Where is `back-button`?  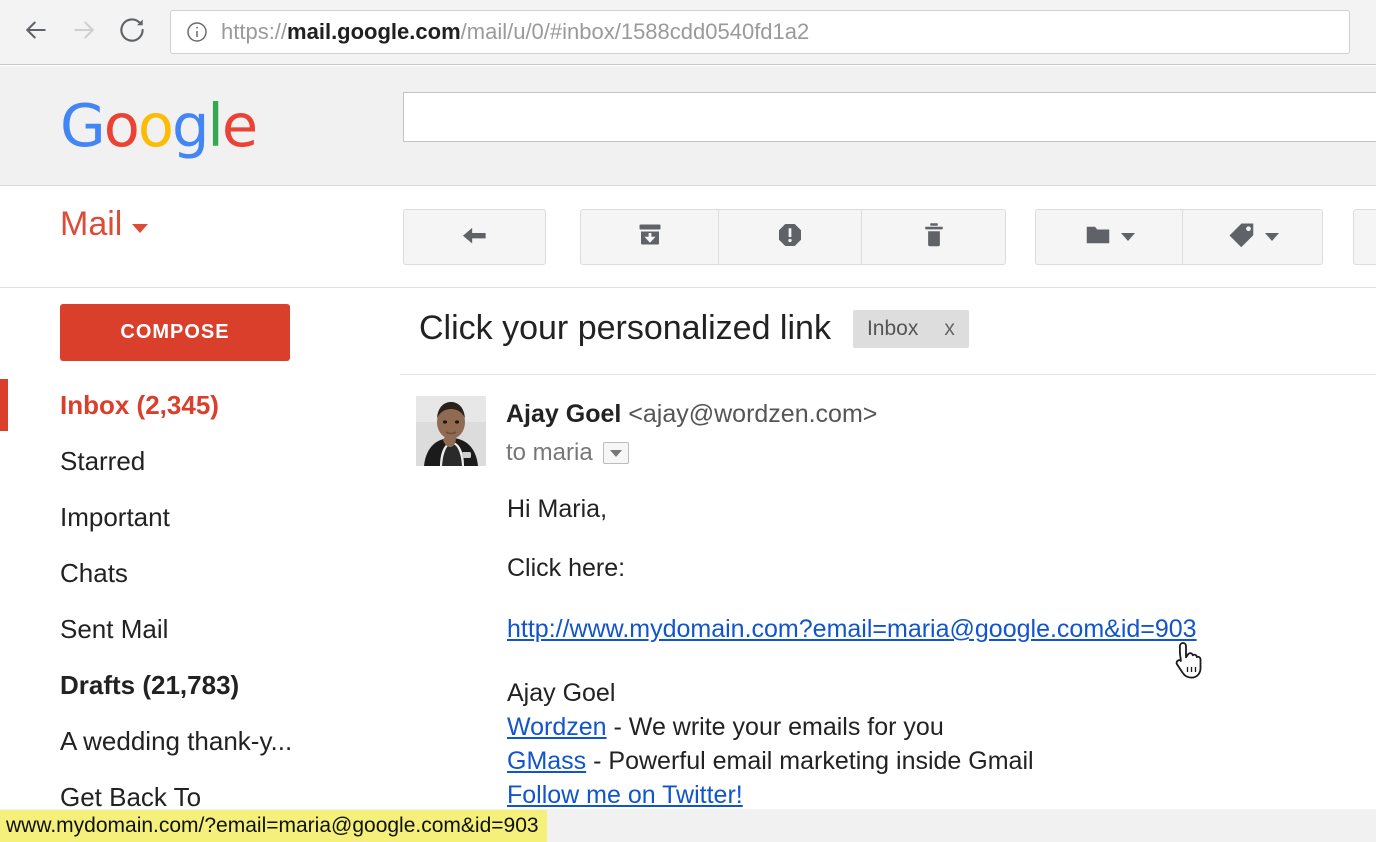
back-button is located at coordinates (36, 32).